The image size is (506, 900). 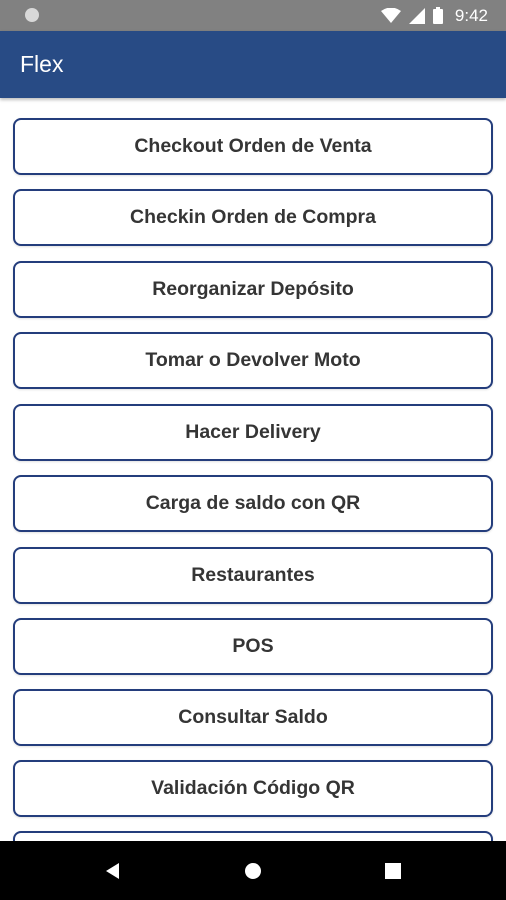 I want to click on cell-signal-icon, so click(x=416, y=15).